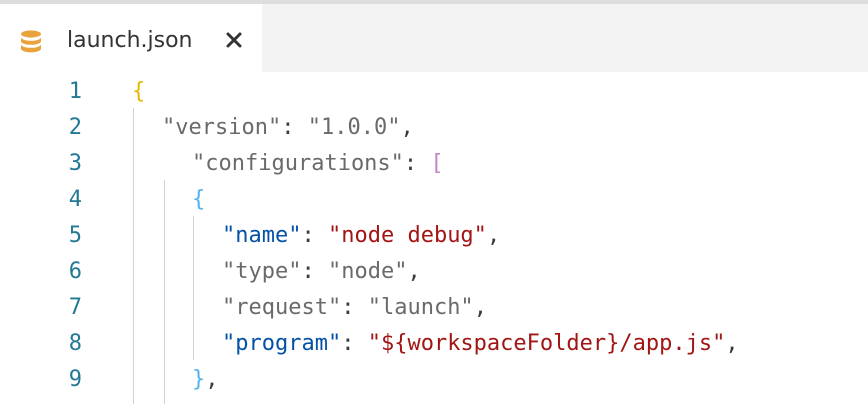 This screenshot has height=404, width=868. I want to click on code-text: "program": "${workspaceFolder}/app.js",, so click(480, 344).